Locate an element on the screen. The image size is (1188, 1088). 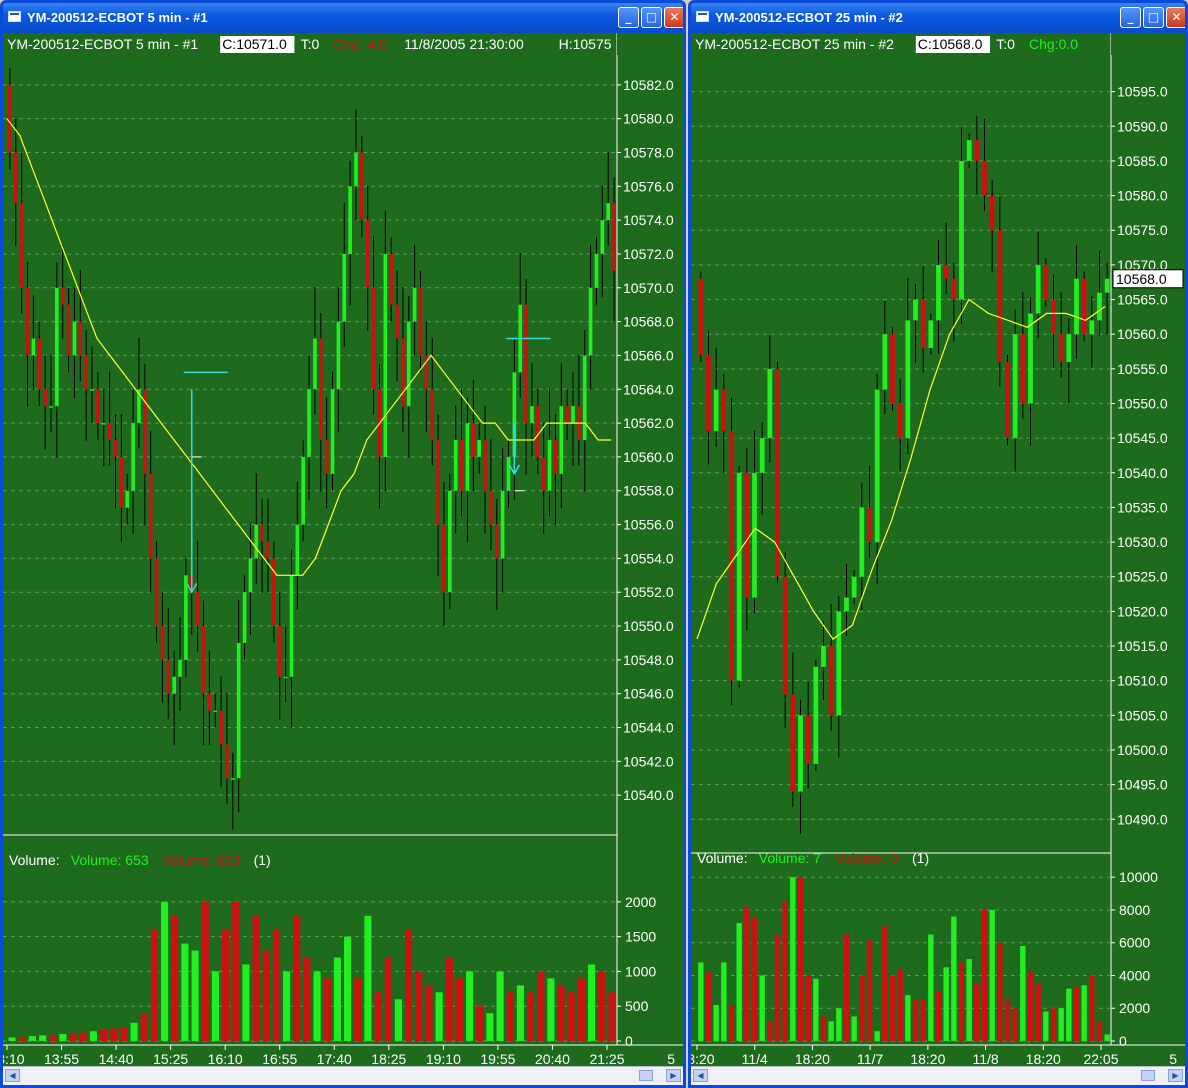
scroll-thumb is located at coordinates (1148, 1075).